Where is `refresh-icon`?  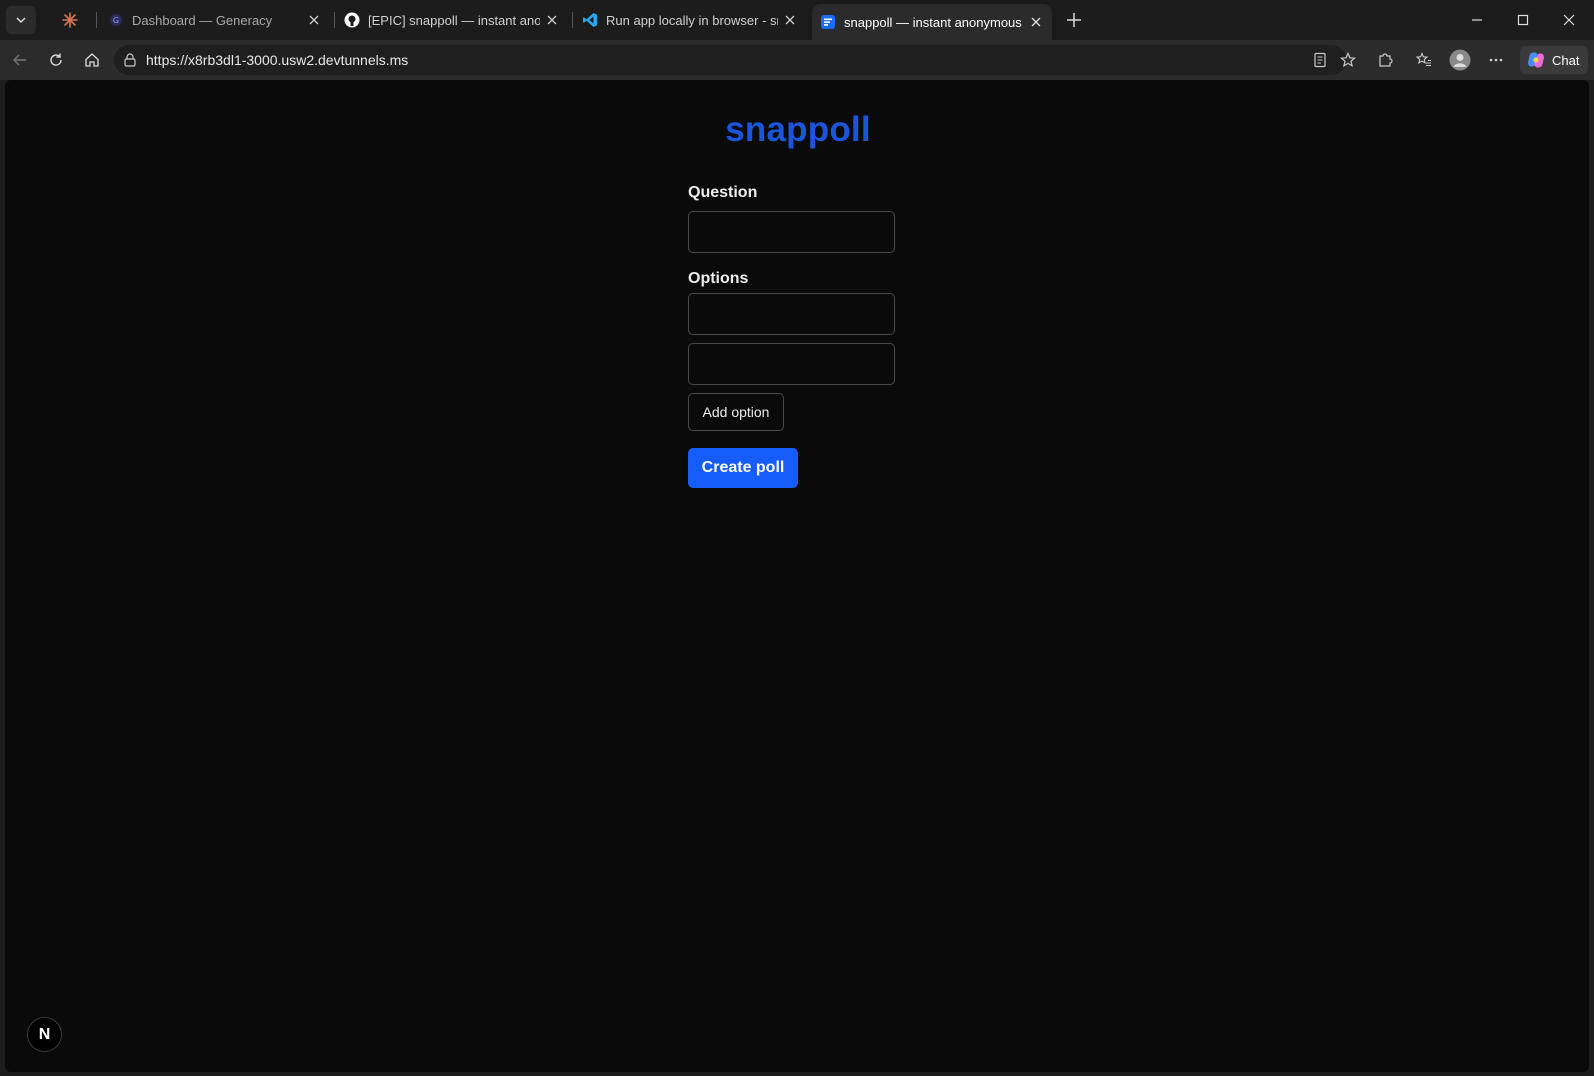 refresh-icon is located at coordinates (56, 59).